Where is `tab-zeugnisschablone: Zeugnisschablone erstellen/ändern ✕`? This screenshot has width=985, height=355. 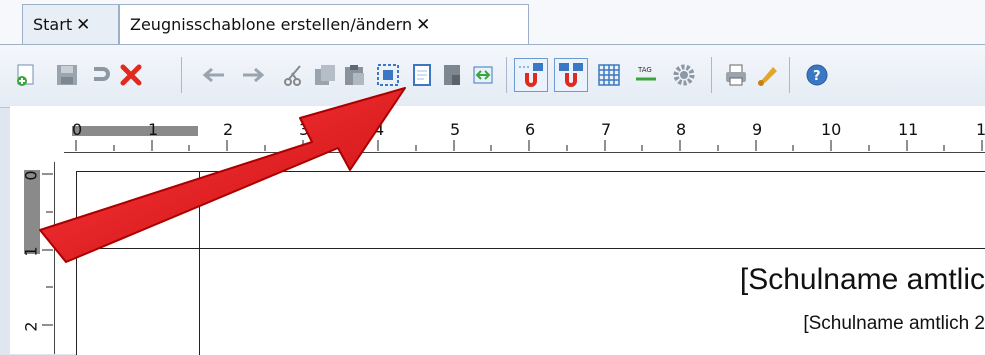 tab-zeugnisschablone: Zeugnisschablone erstellen/ändern ✕ is located at coordinates (324, 24).